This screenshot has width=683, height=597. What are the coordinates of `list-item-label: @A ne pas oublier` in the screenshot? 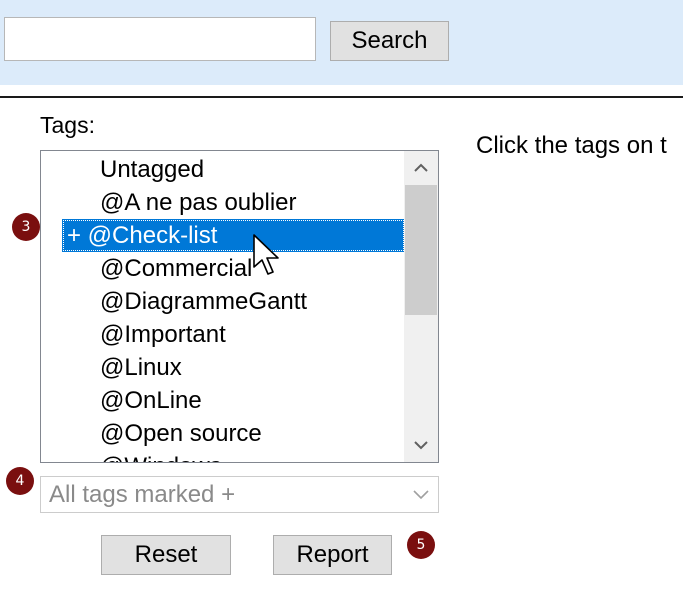 It's located at (198, 202).